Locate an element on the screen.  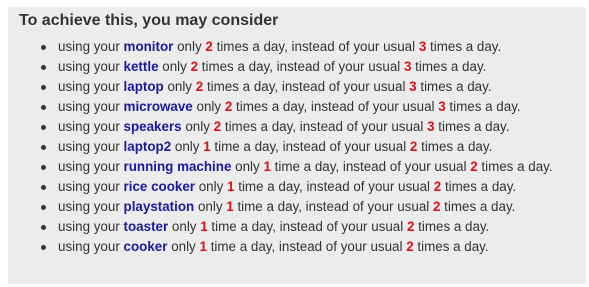
device-name: running machine is located at coordinates (177, 166).